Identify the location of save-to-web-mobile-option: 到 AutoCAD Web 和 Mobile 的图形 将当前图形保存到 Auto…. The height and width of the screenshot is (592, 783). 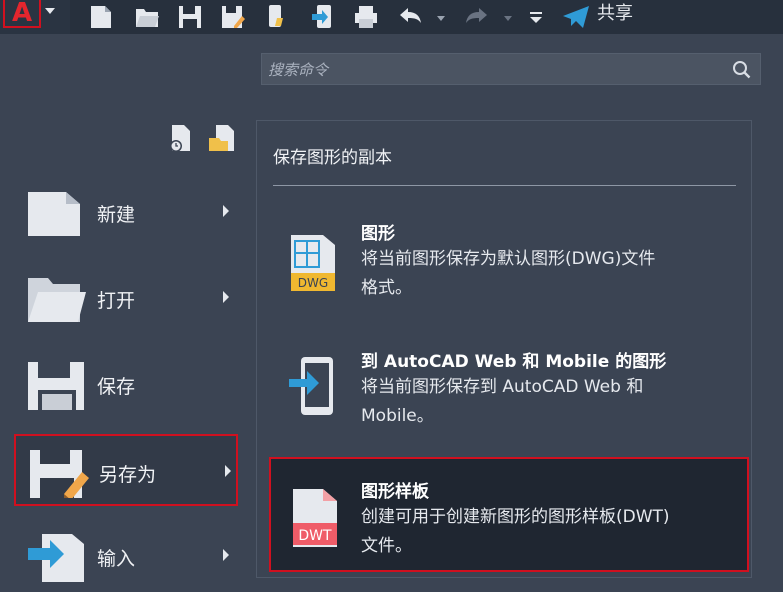
(506, 389).